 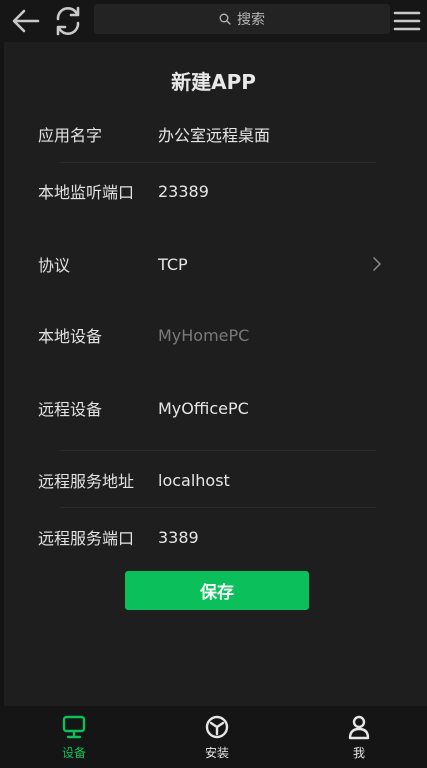 I want to click on chevron-right-icon, so click(x=377, y=264).